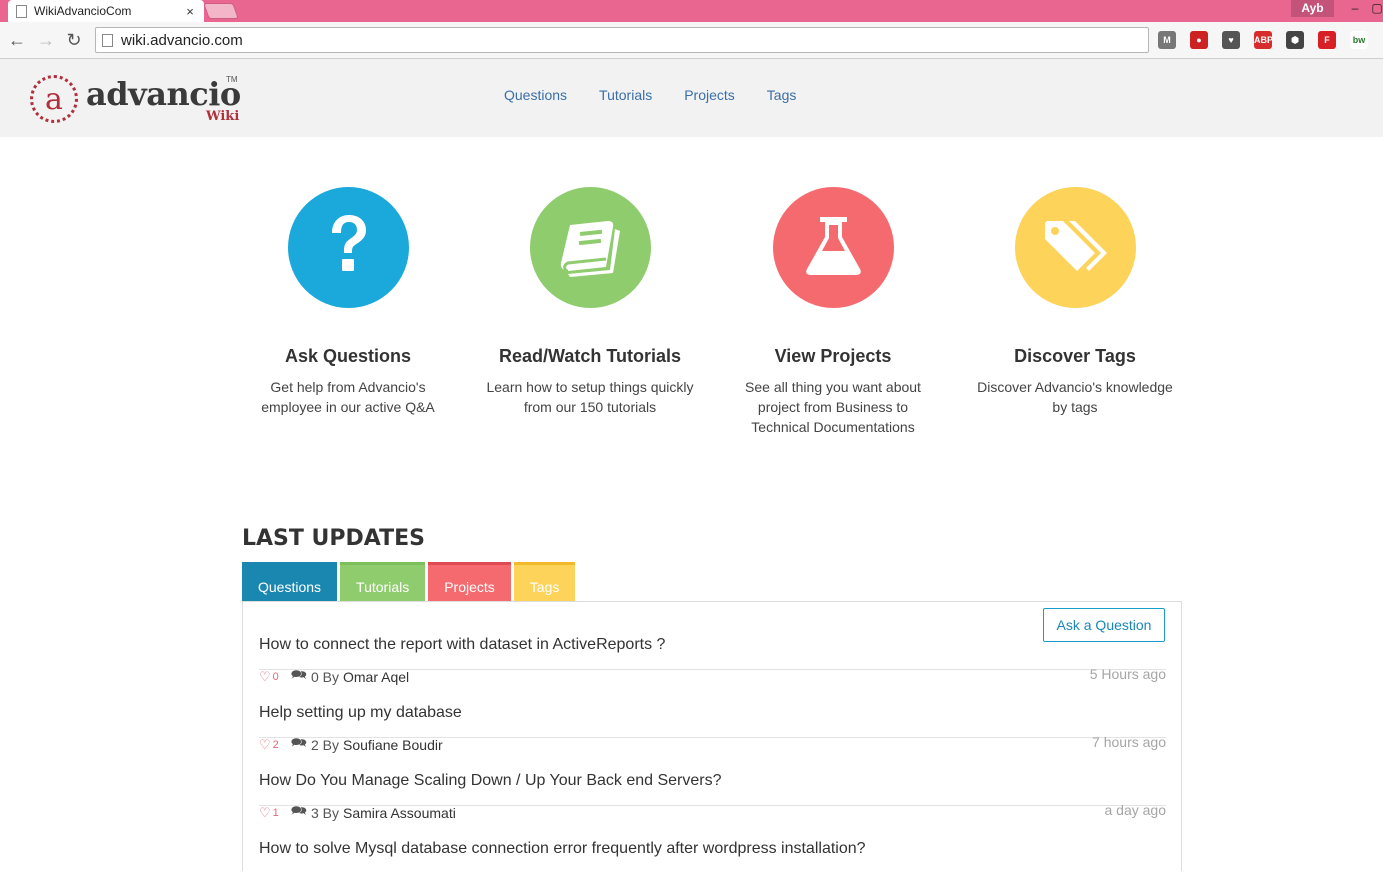 The image size is (1383, 874). Describe the element at coordinates (1327, 40) in the screenshot. I see `flipboard-icon: F` at that location.